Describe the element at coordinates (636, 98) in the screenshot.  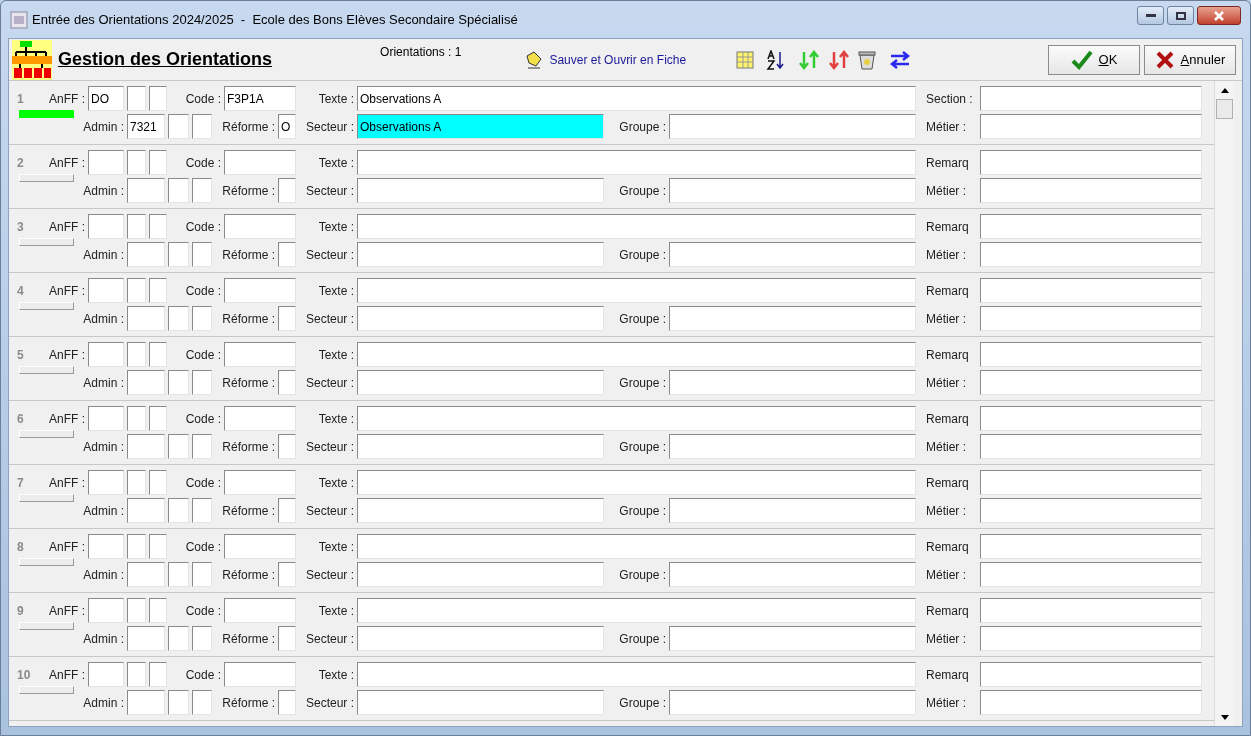
I see `input-field: Observations A` at that location.